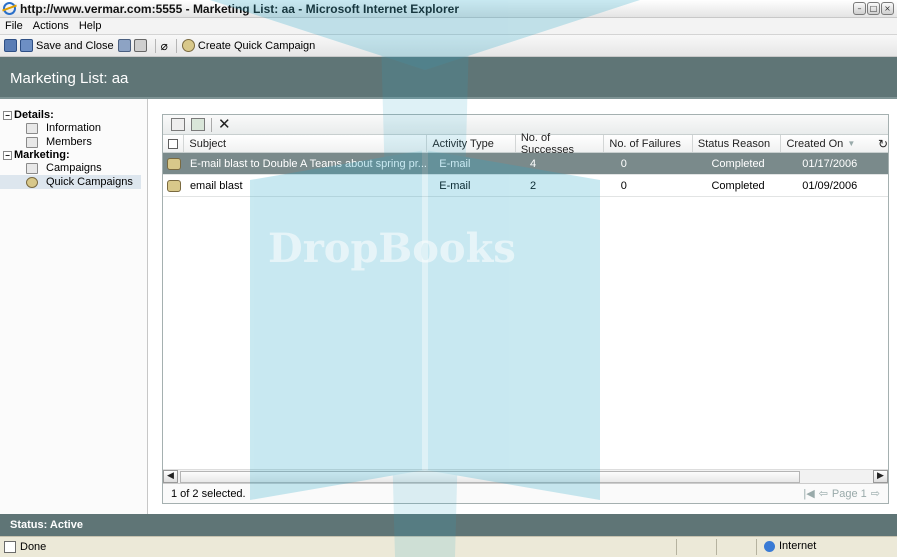  Describe the element at coordinates (648, 143) in the screenshot. I see `column-header-failures: No. of Failures` at that location.